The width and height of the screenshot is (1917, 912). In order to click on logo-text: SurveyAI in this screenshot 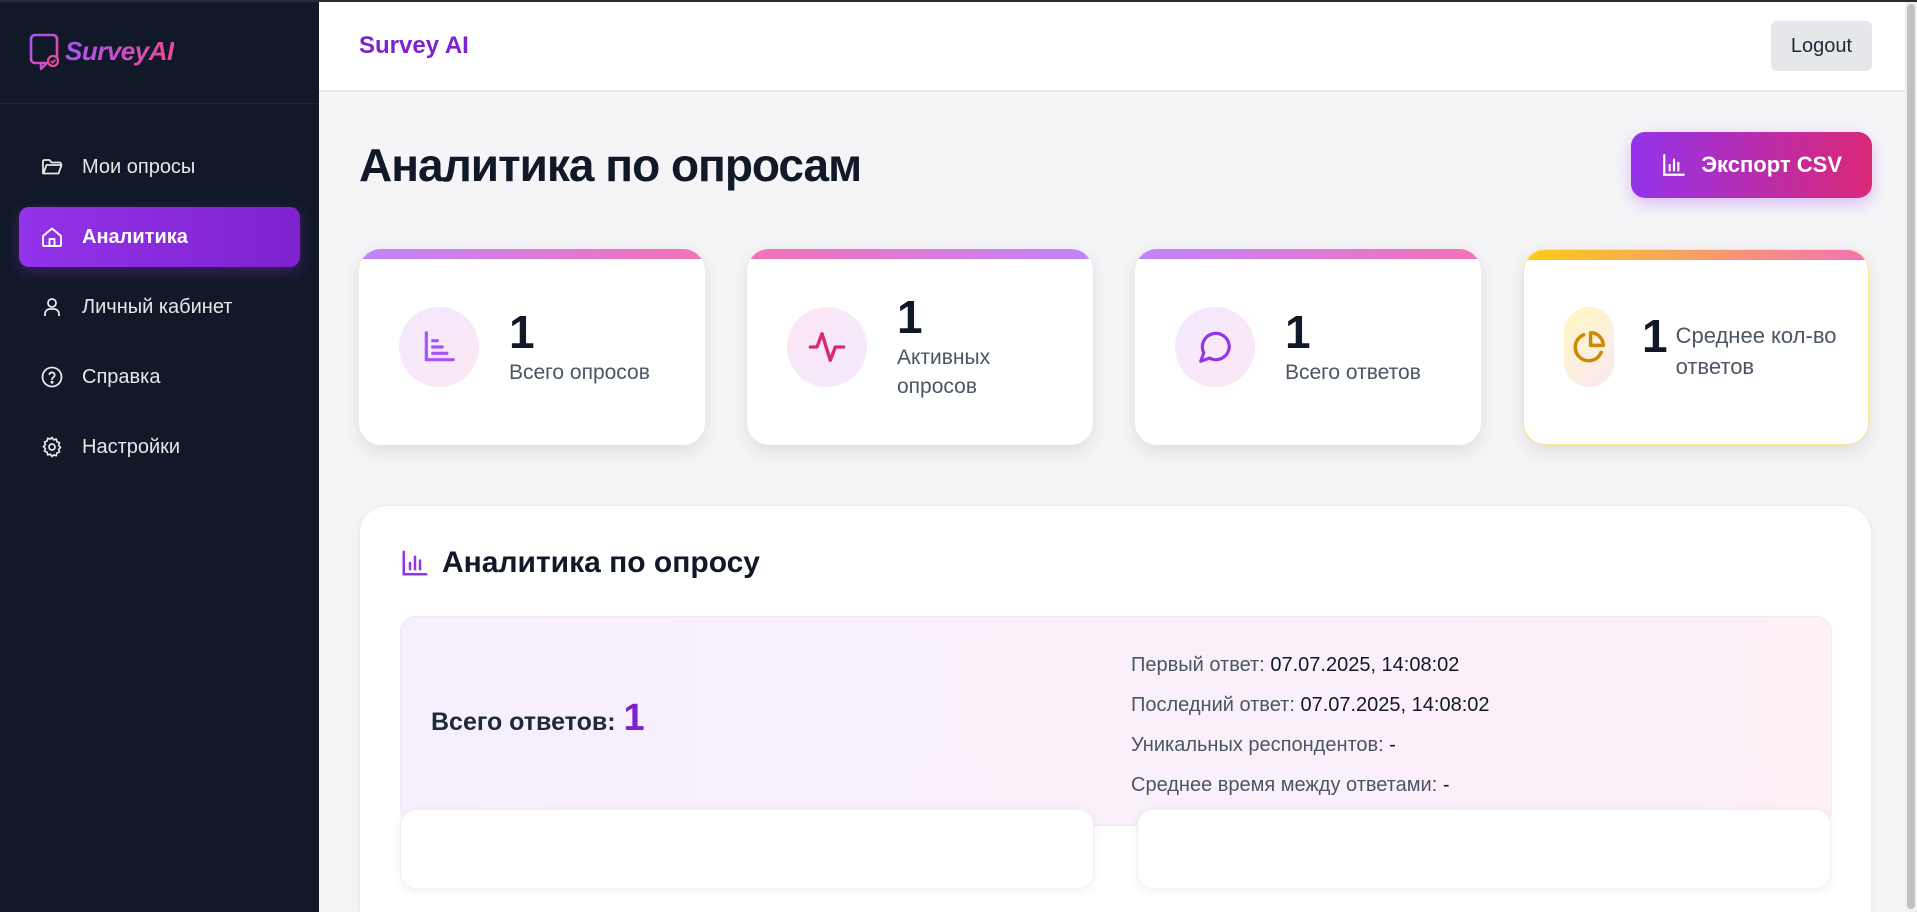, I will do `click(119, 51)`.